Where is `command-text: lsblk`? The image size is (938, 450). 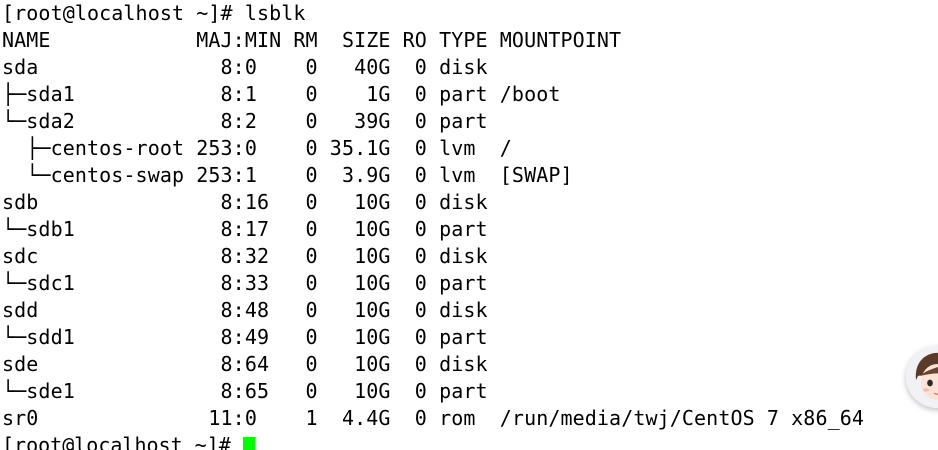 command-text: lsblk is located at coordinates (275, 13).